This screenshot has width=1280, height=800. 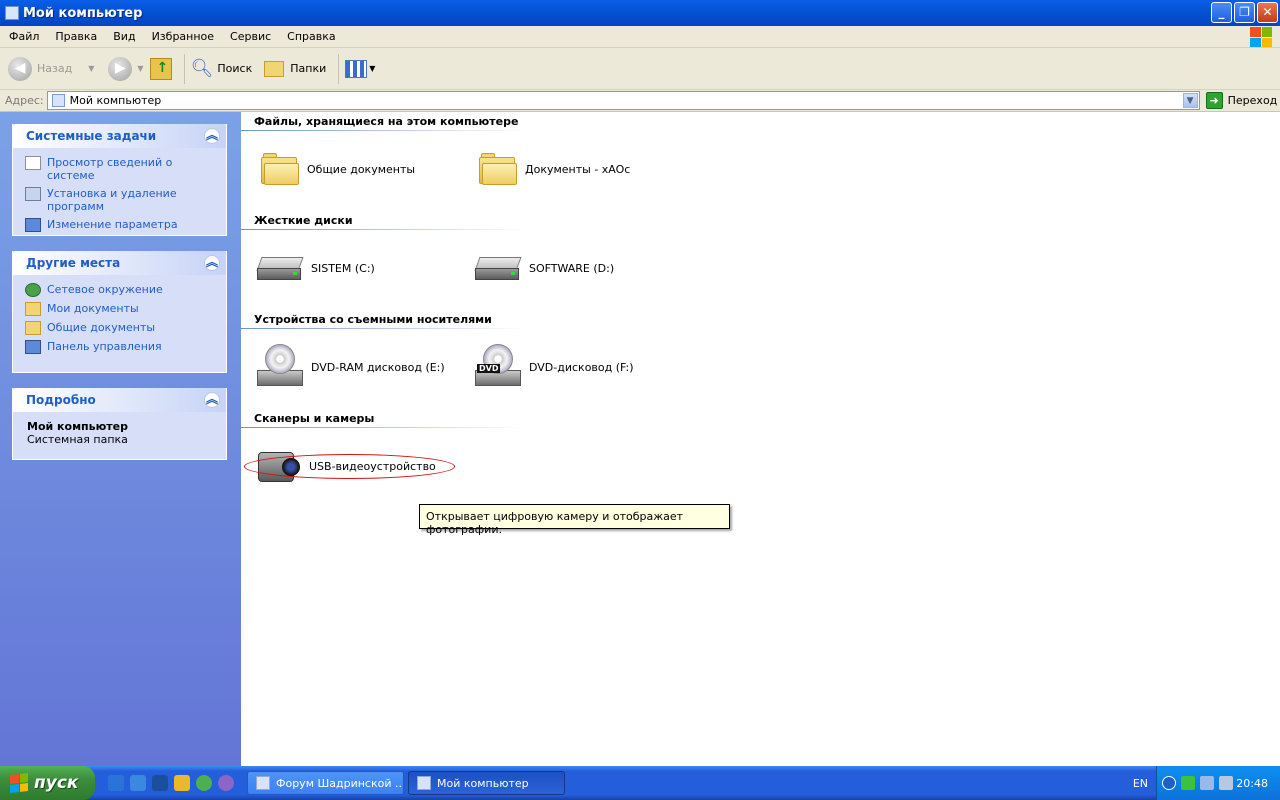 I want to click on place-label: Сетевое окружение, so click(x=105, y=289).